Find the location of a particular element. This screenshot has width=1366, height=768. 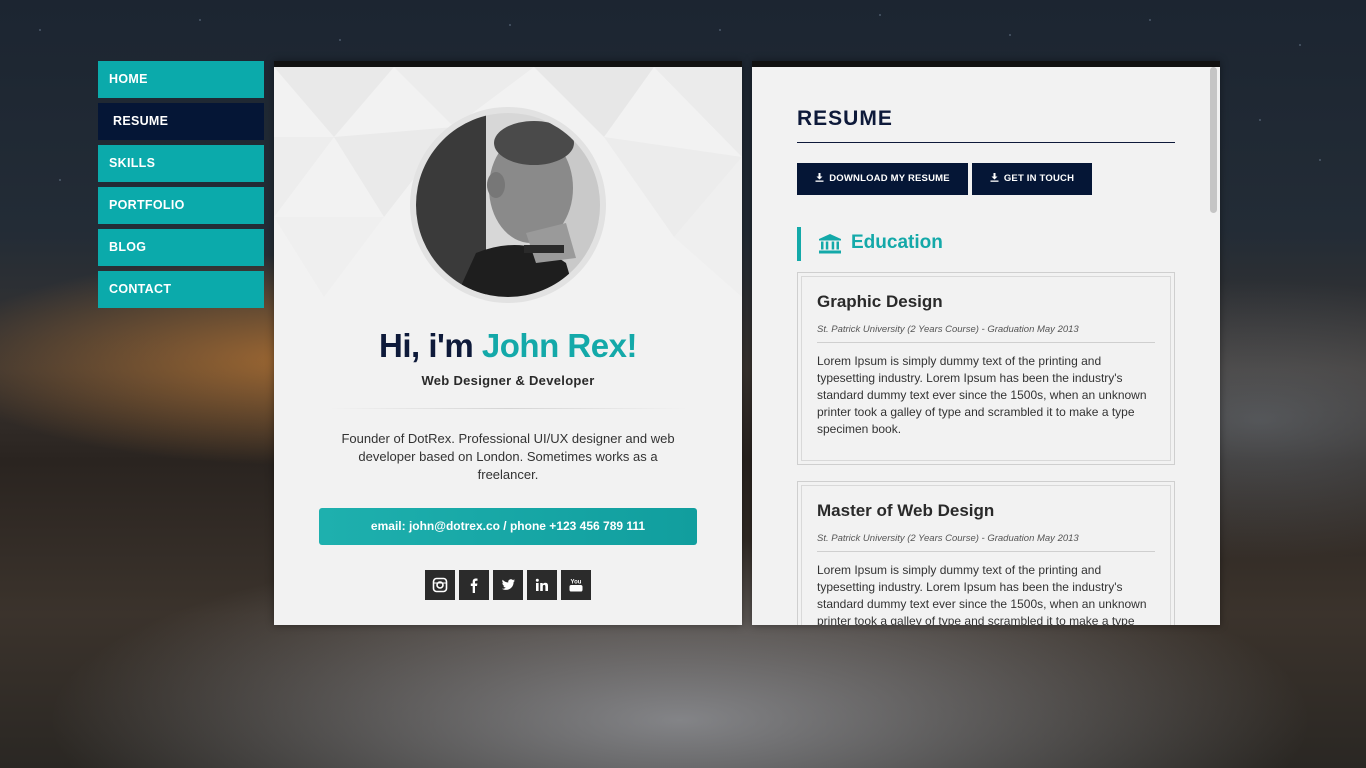

resume-title: RESUME is located at coordinates (845, 118).